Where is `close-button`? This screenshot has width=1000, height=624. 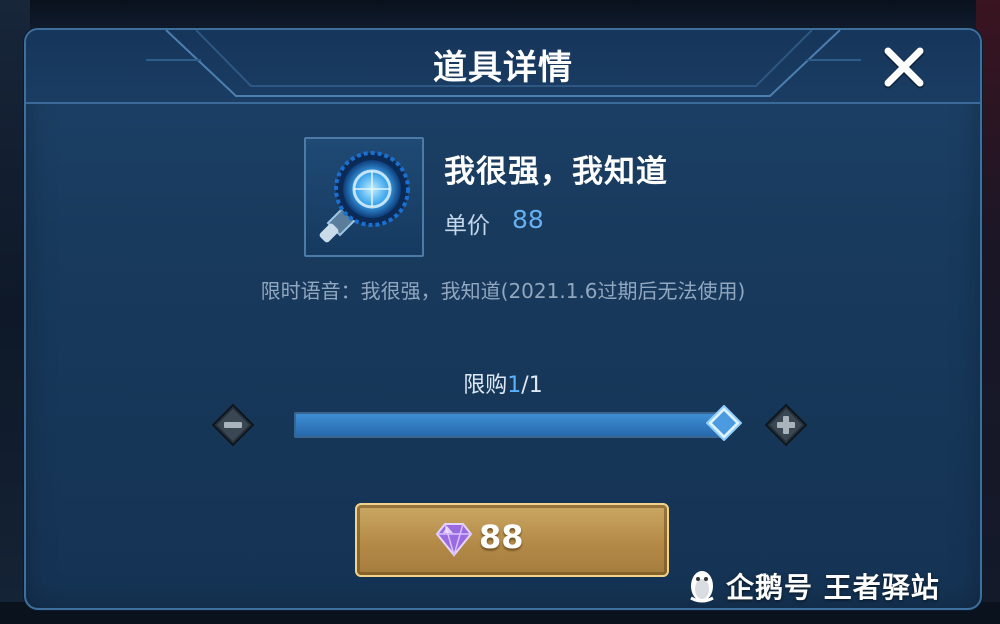
close-button is located at coordinates (904, 68).